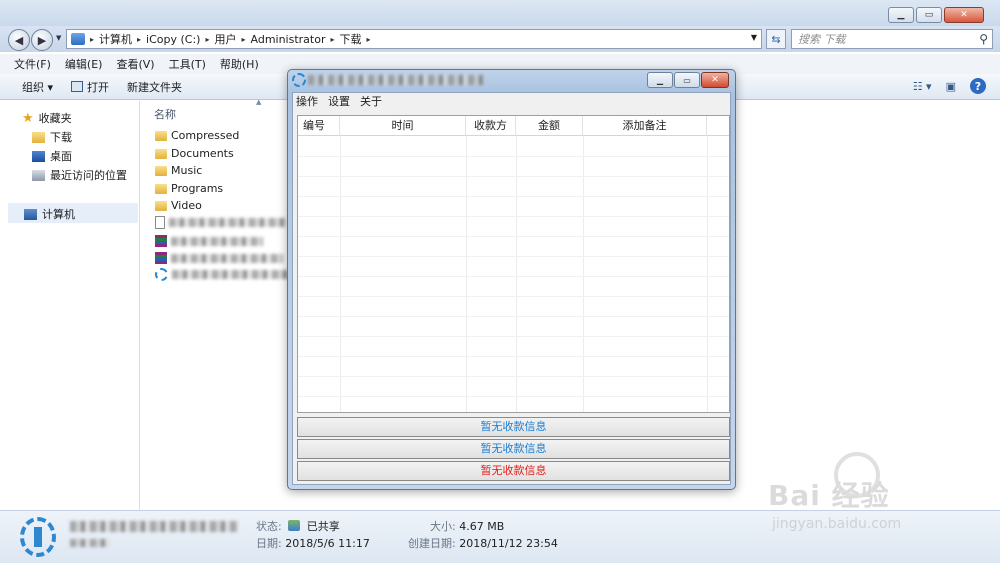 Image resolution: width=1000 pixels, height=563 pixels. What do you see at coordinates (776, 39) in the screenshot?
I see `refresh-button: ⇆` at bounding box center [776, 39].